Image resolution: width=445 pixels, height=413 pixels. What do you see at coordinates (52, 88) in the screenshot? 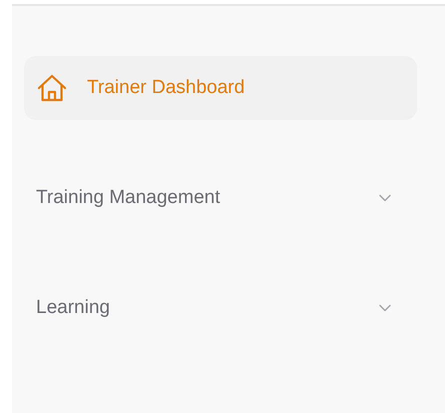
I see `home-icon` at bounding box center [52, 88].